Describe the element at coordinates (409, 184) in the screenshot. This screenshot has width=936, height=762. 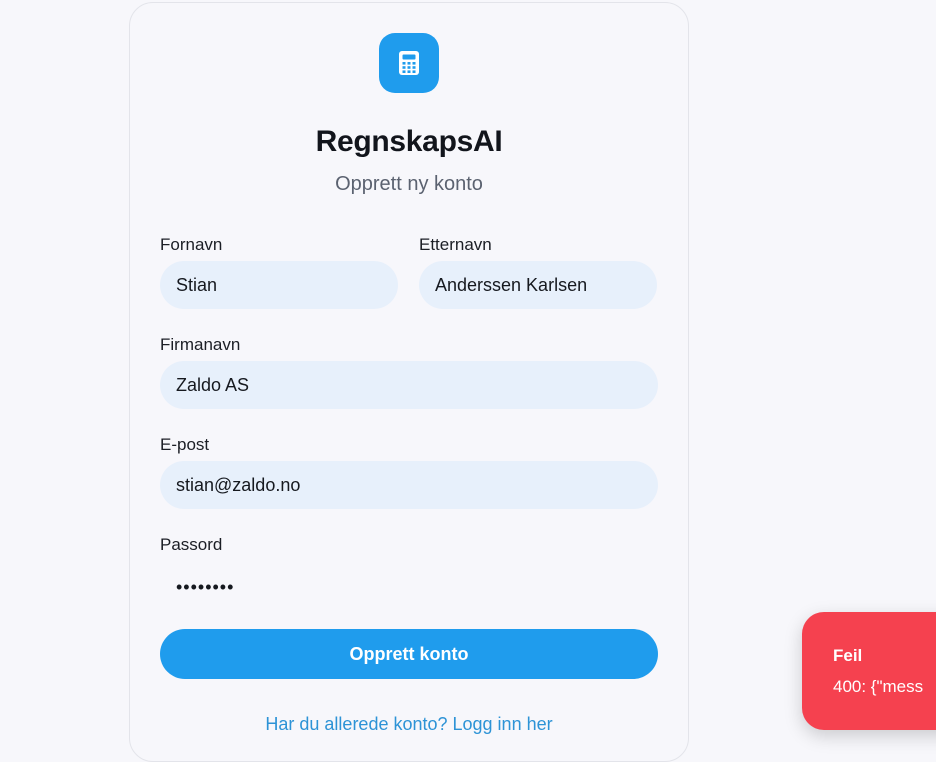
I see `page-subtitle: Opprett ny konto` at that location.